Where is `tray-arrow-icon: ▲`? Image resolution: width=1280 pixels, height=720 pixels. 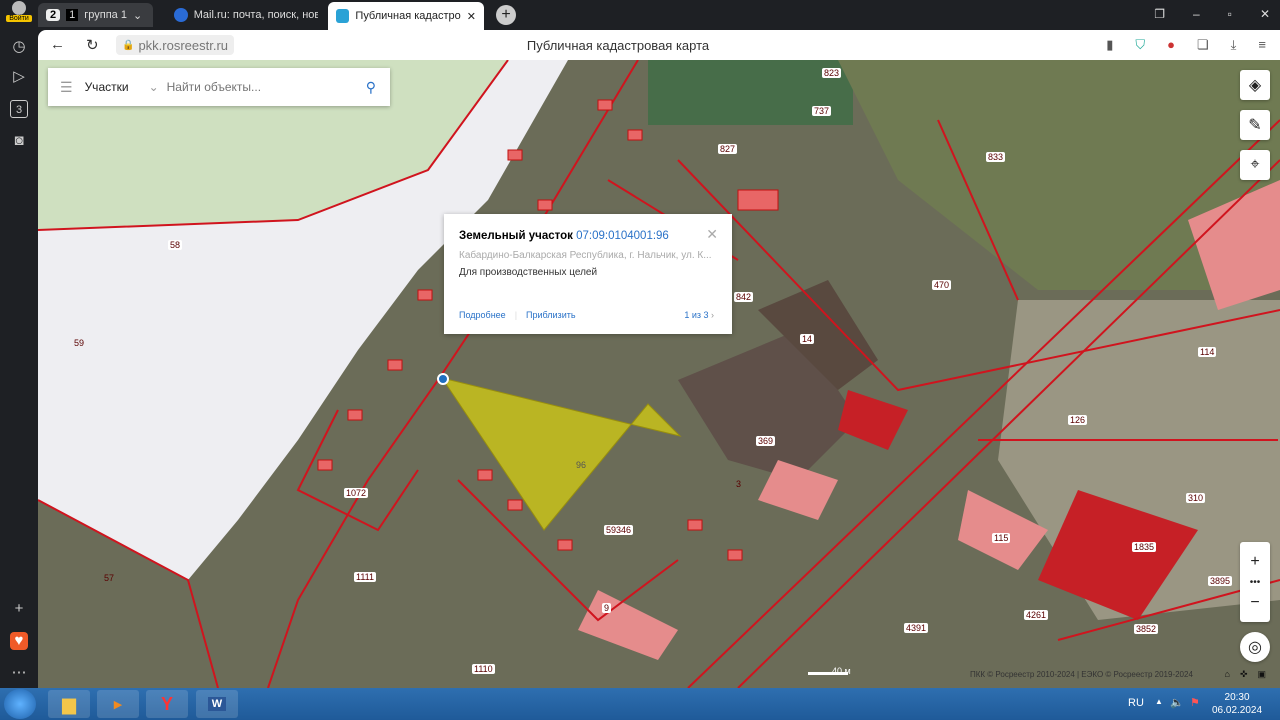 tray-arrow-icon: ▲ is located at coordinates (1159, 701).